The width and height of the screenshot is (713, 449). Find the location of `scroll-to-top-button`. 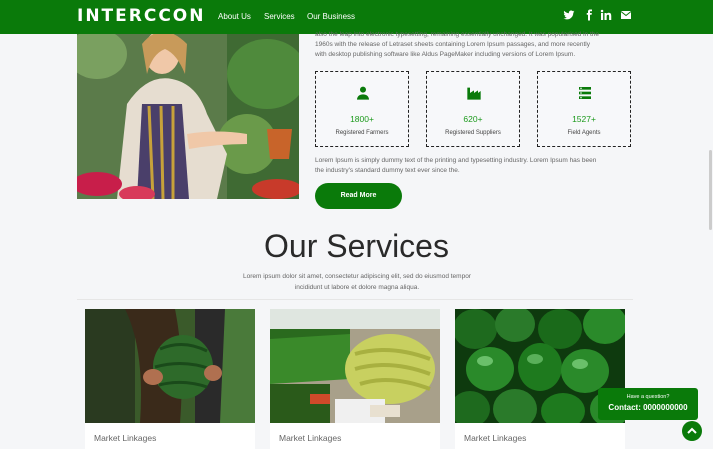

scroll-to-top-button is located at coordinates (692, 431).